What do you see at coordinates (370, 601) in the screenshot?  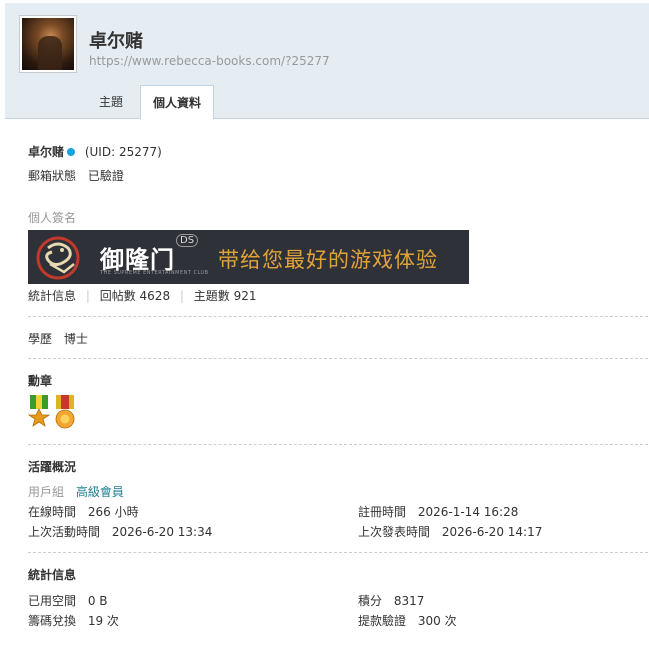 I see `points-label: 積分` at bounding box center [370, 601].